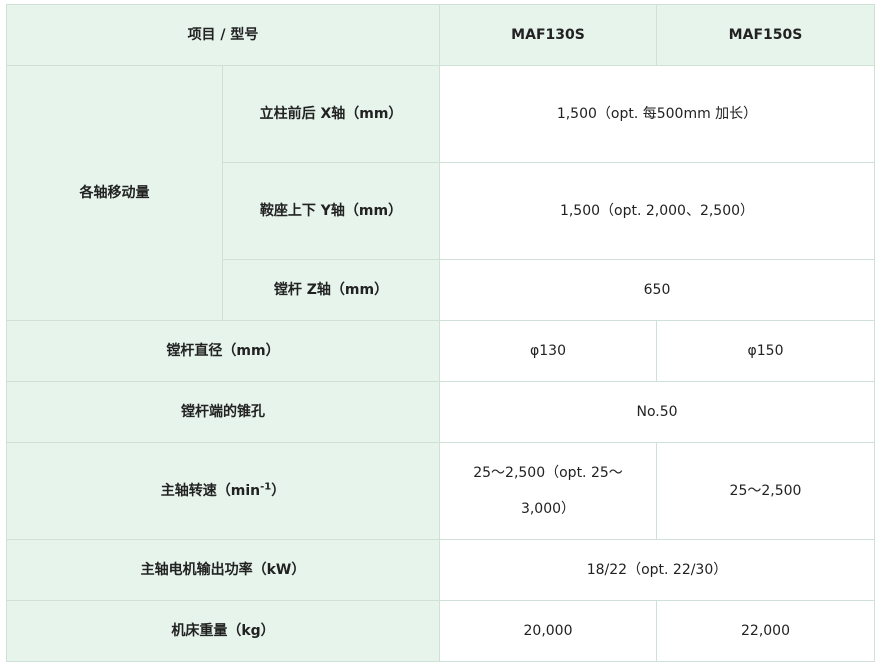  What do you see at coordinates (331, 114) in the screenshot?
I see `x-axis-label: 立柱前后 X轴（mm）` at bounding box center [331, 114].